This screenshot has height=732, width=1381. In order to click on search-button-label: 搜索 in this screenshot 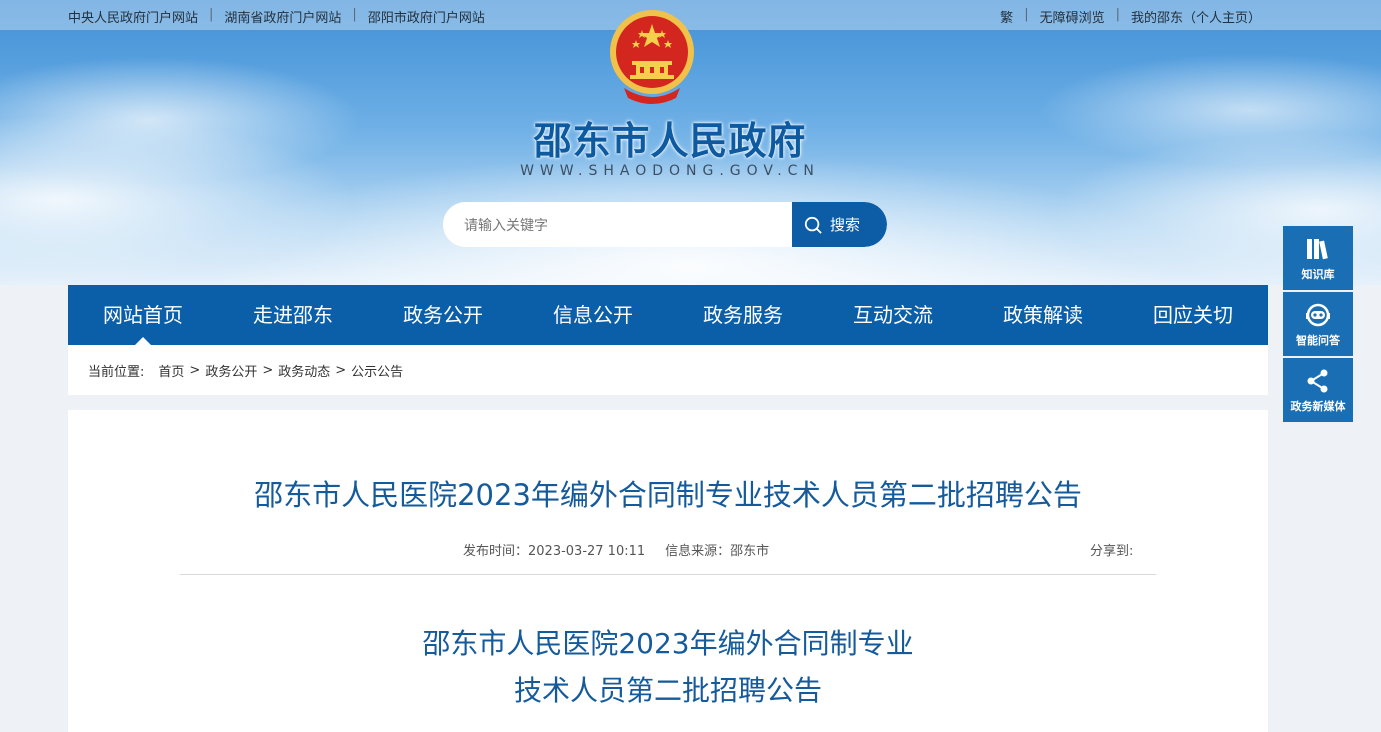, I will do `click(845, 225)`.